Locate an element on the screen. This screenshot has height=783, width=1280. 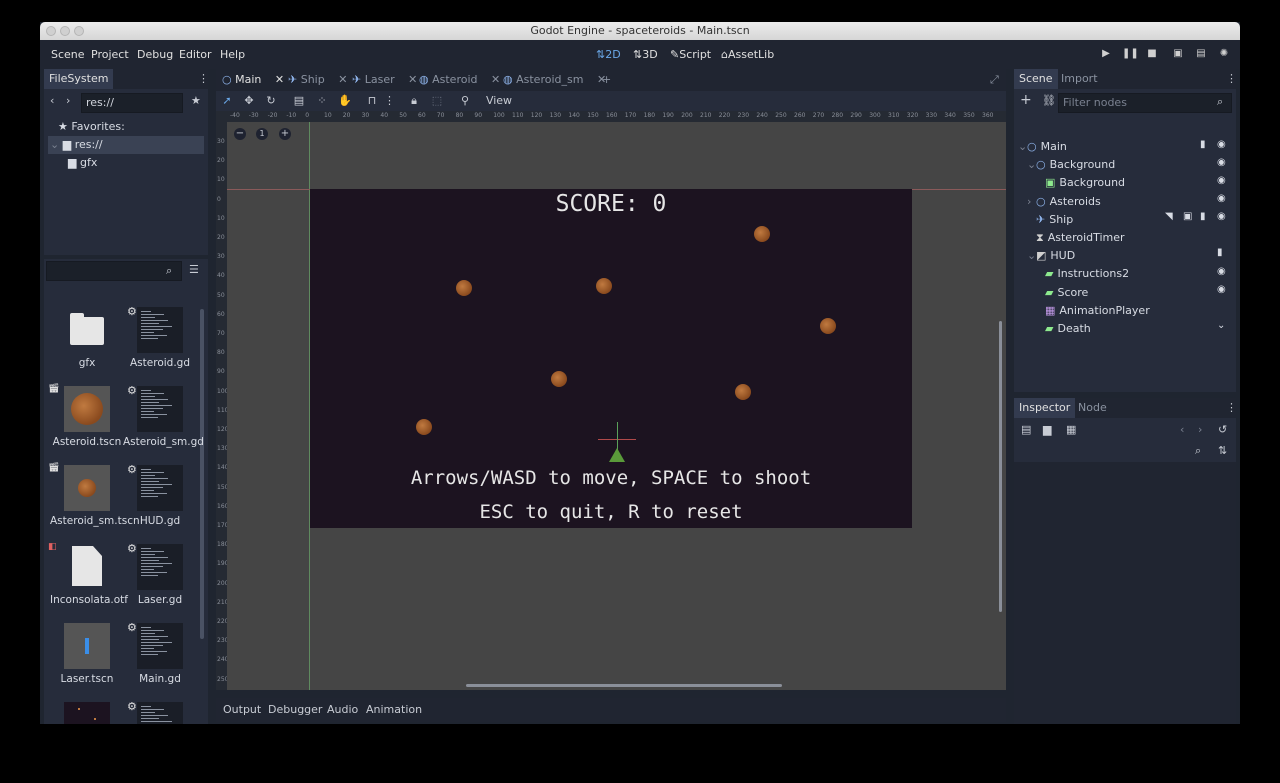
pivot-tool-icon: ⁘ is located at coordinates (322, 101).